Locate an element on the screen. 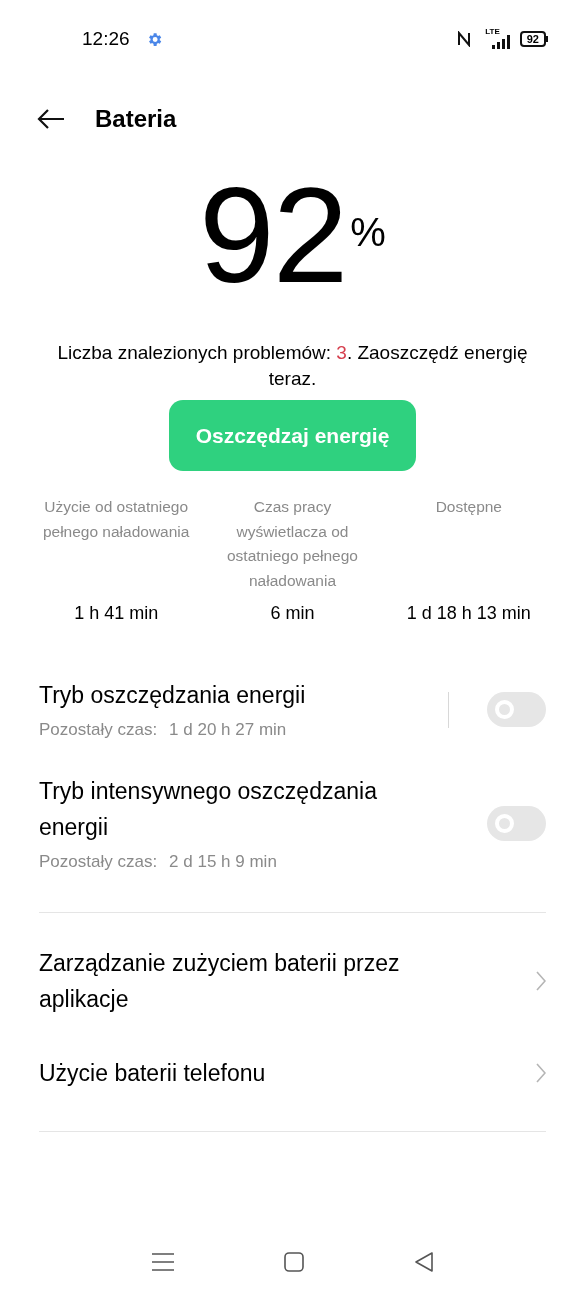 The height and width of the screenshot is (1300, 585). home-button is located at coordinates (293, 1262).